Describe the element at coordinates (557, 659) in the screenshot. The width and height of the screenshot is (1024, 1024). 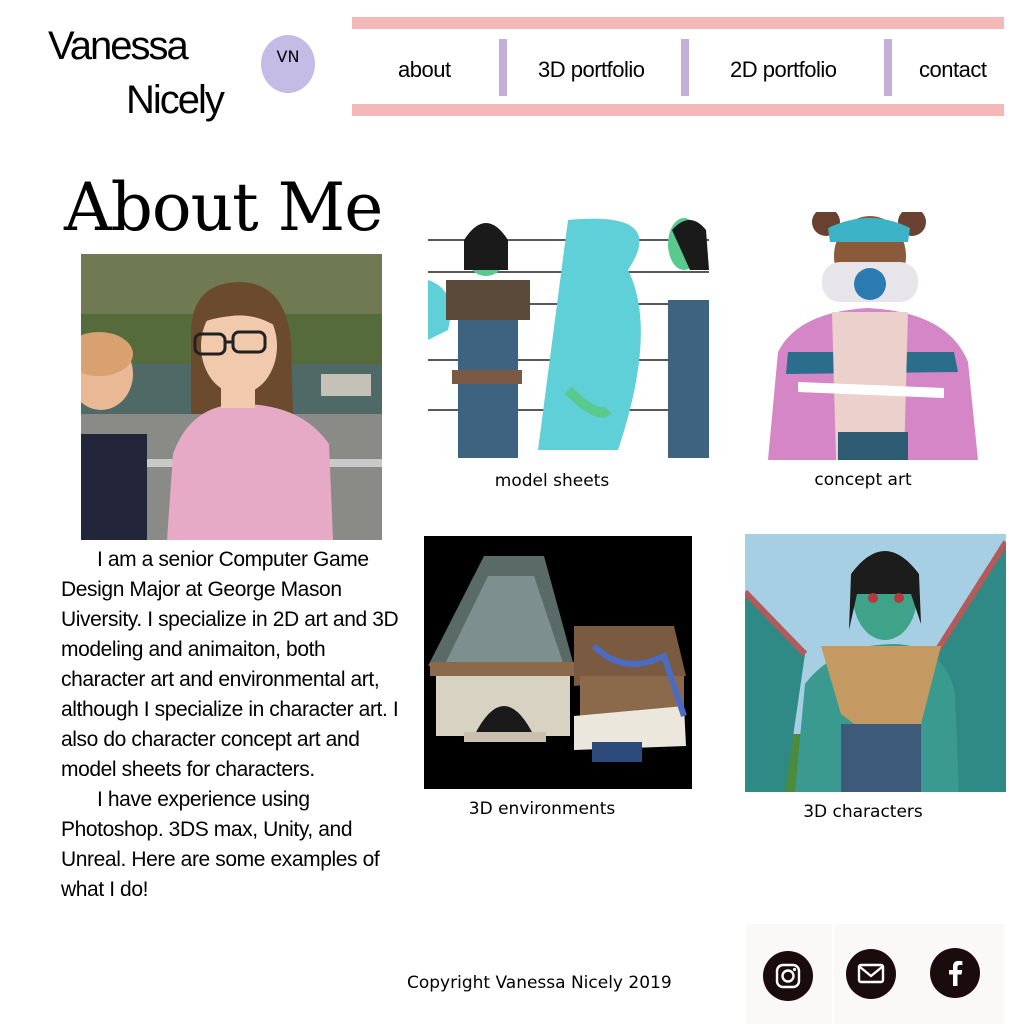
I see `3d-environment-image` at that location.